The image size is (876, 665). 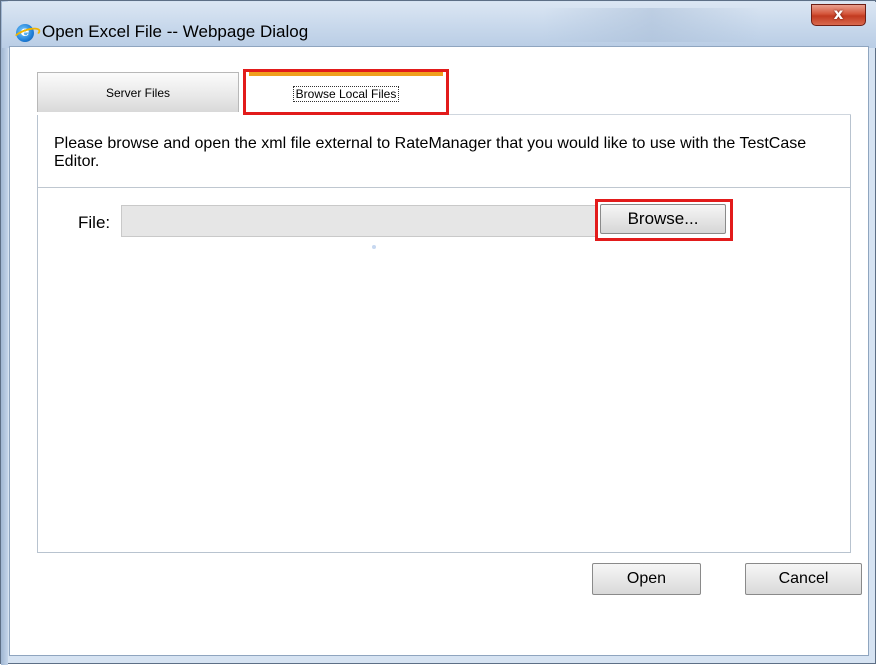 I want to click on selected-tab-accent, so click(x=346, y=74).